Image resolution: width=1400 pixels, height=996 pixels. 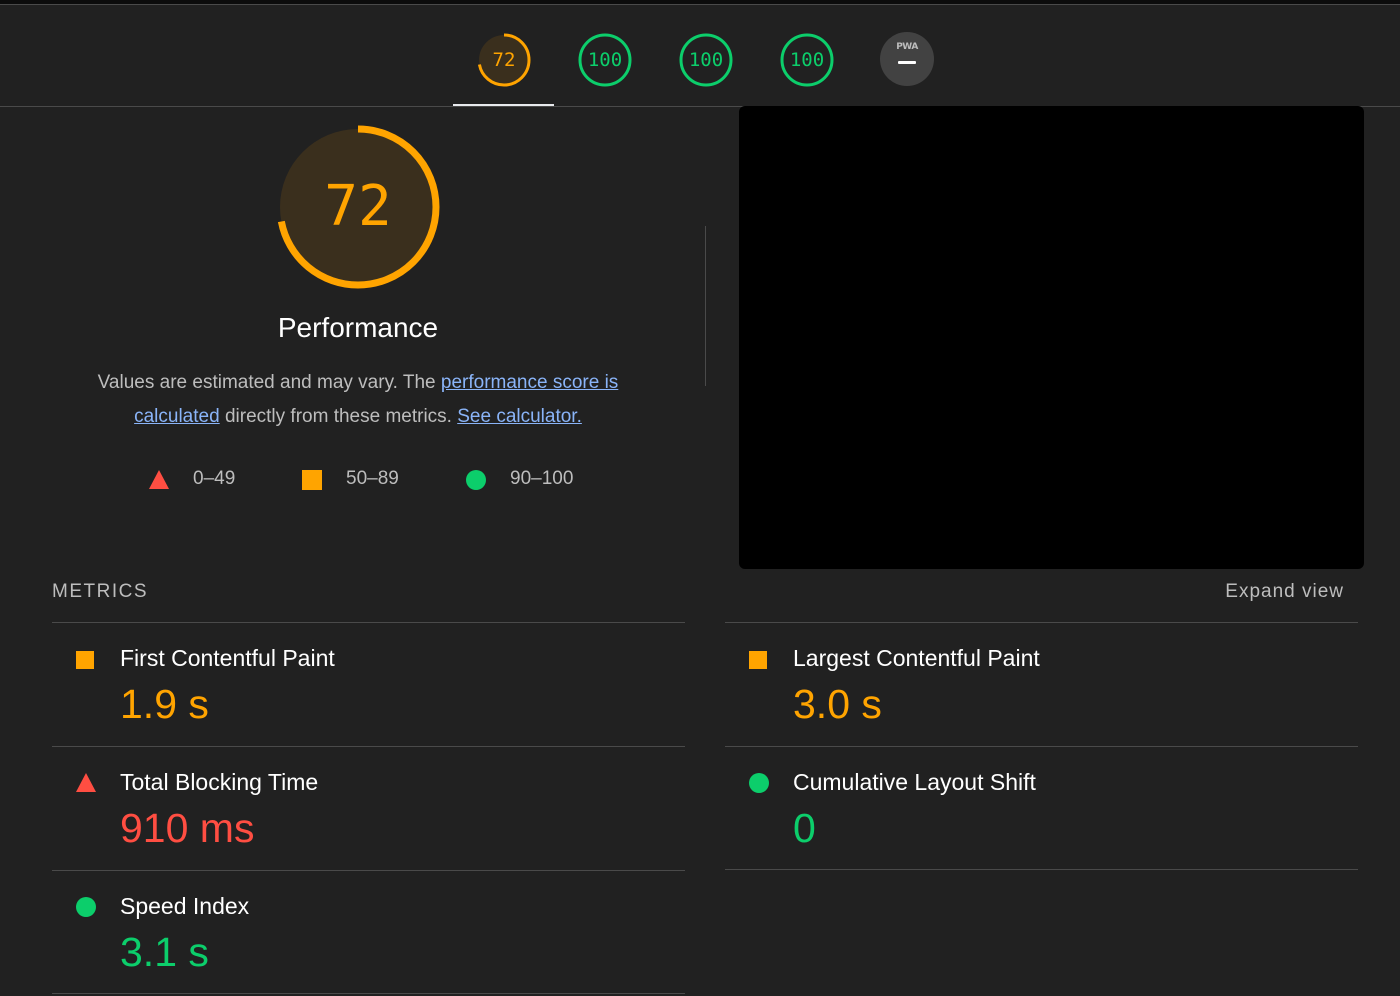 I want to click on score-gauge-bar: 72 100 100 100 PWA, so click(x=700, y=56).